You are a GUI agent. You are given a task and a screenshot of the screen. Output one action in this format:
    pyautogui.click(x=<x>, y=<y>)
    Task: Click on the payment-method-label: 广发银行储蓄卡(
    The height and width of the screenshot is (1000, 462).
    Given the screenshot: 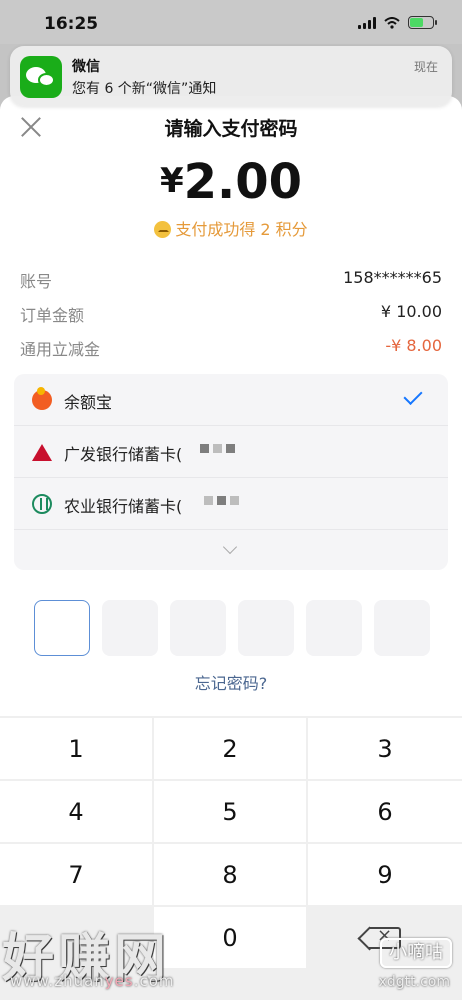 What is the action you would take?
    pyautogui.click(x=123, y=454)
    